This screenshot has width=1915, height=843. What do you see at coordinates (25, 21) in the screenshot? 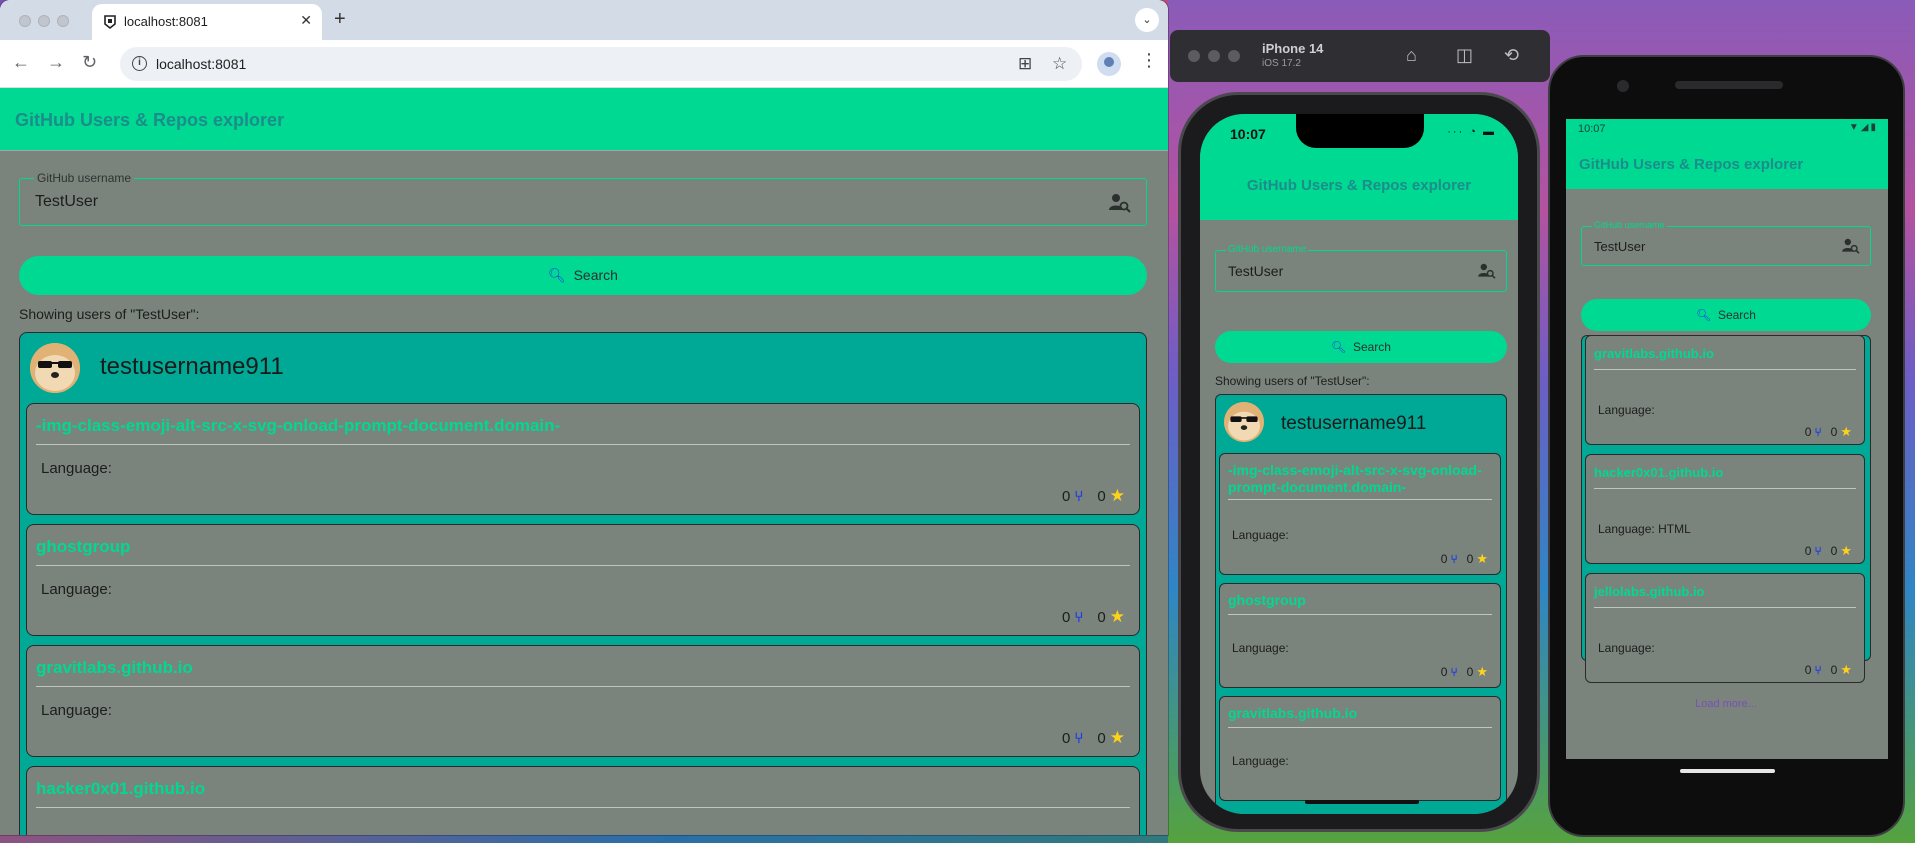
I see `close-window-icon` at bounding box center [25, 21].